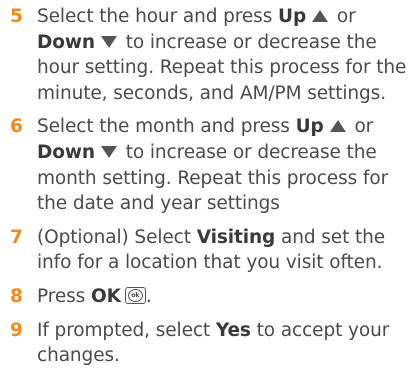  Describe the element at coordinates (210, 297) in the screenshot. I see `step-8: 8 Press OK ok.` at that location.